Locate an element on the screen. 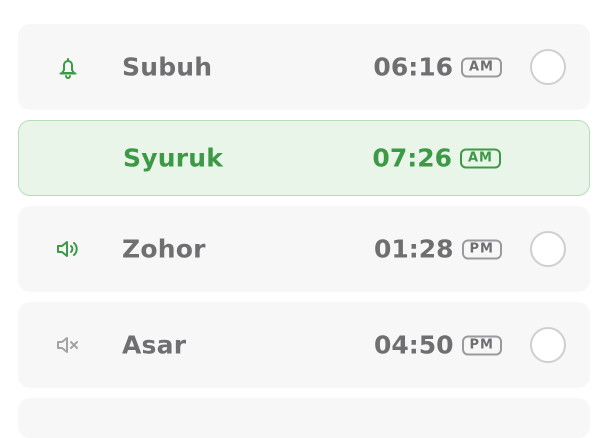 The width and height of the screenshot is (614, 438). prayer-time: 07:26 AM is located at coordinates (436, 158).